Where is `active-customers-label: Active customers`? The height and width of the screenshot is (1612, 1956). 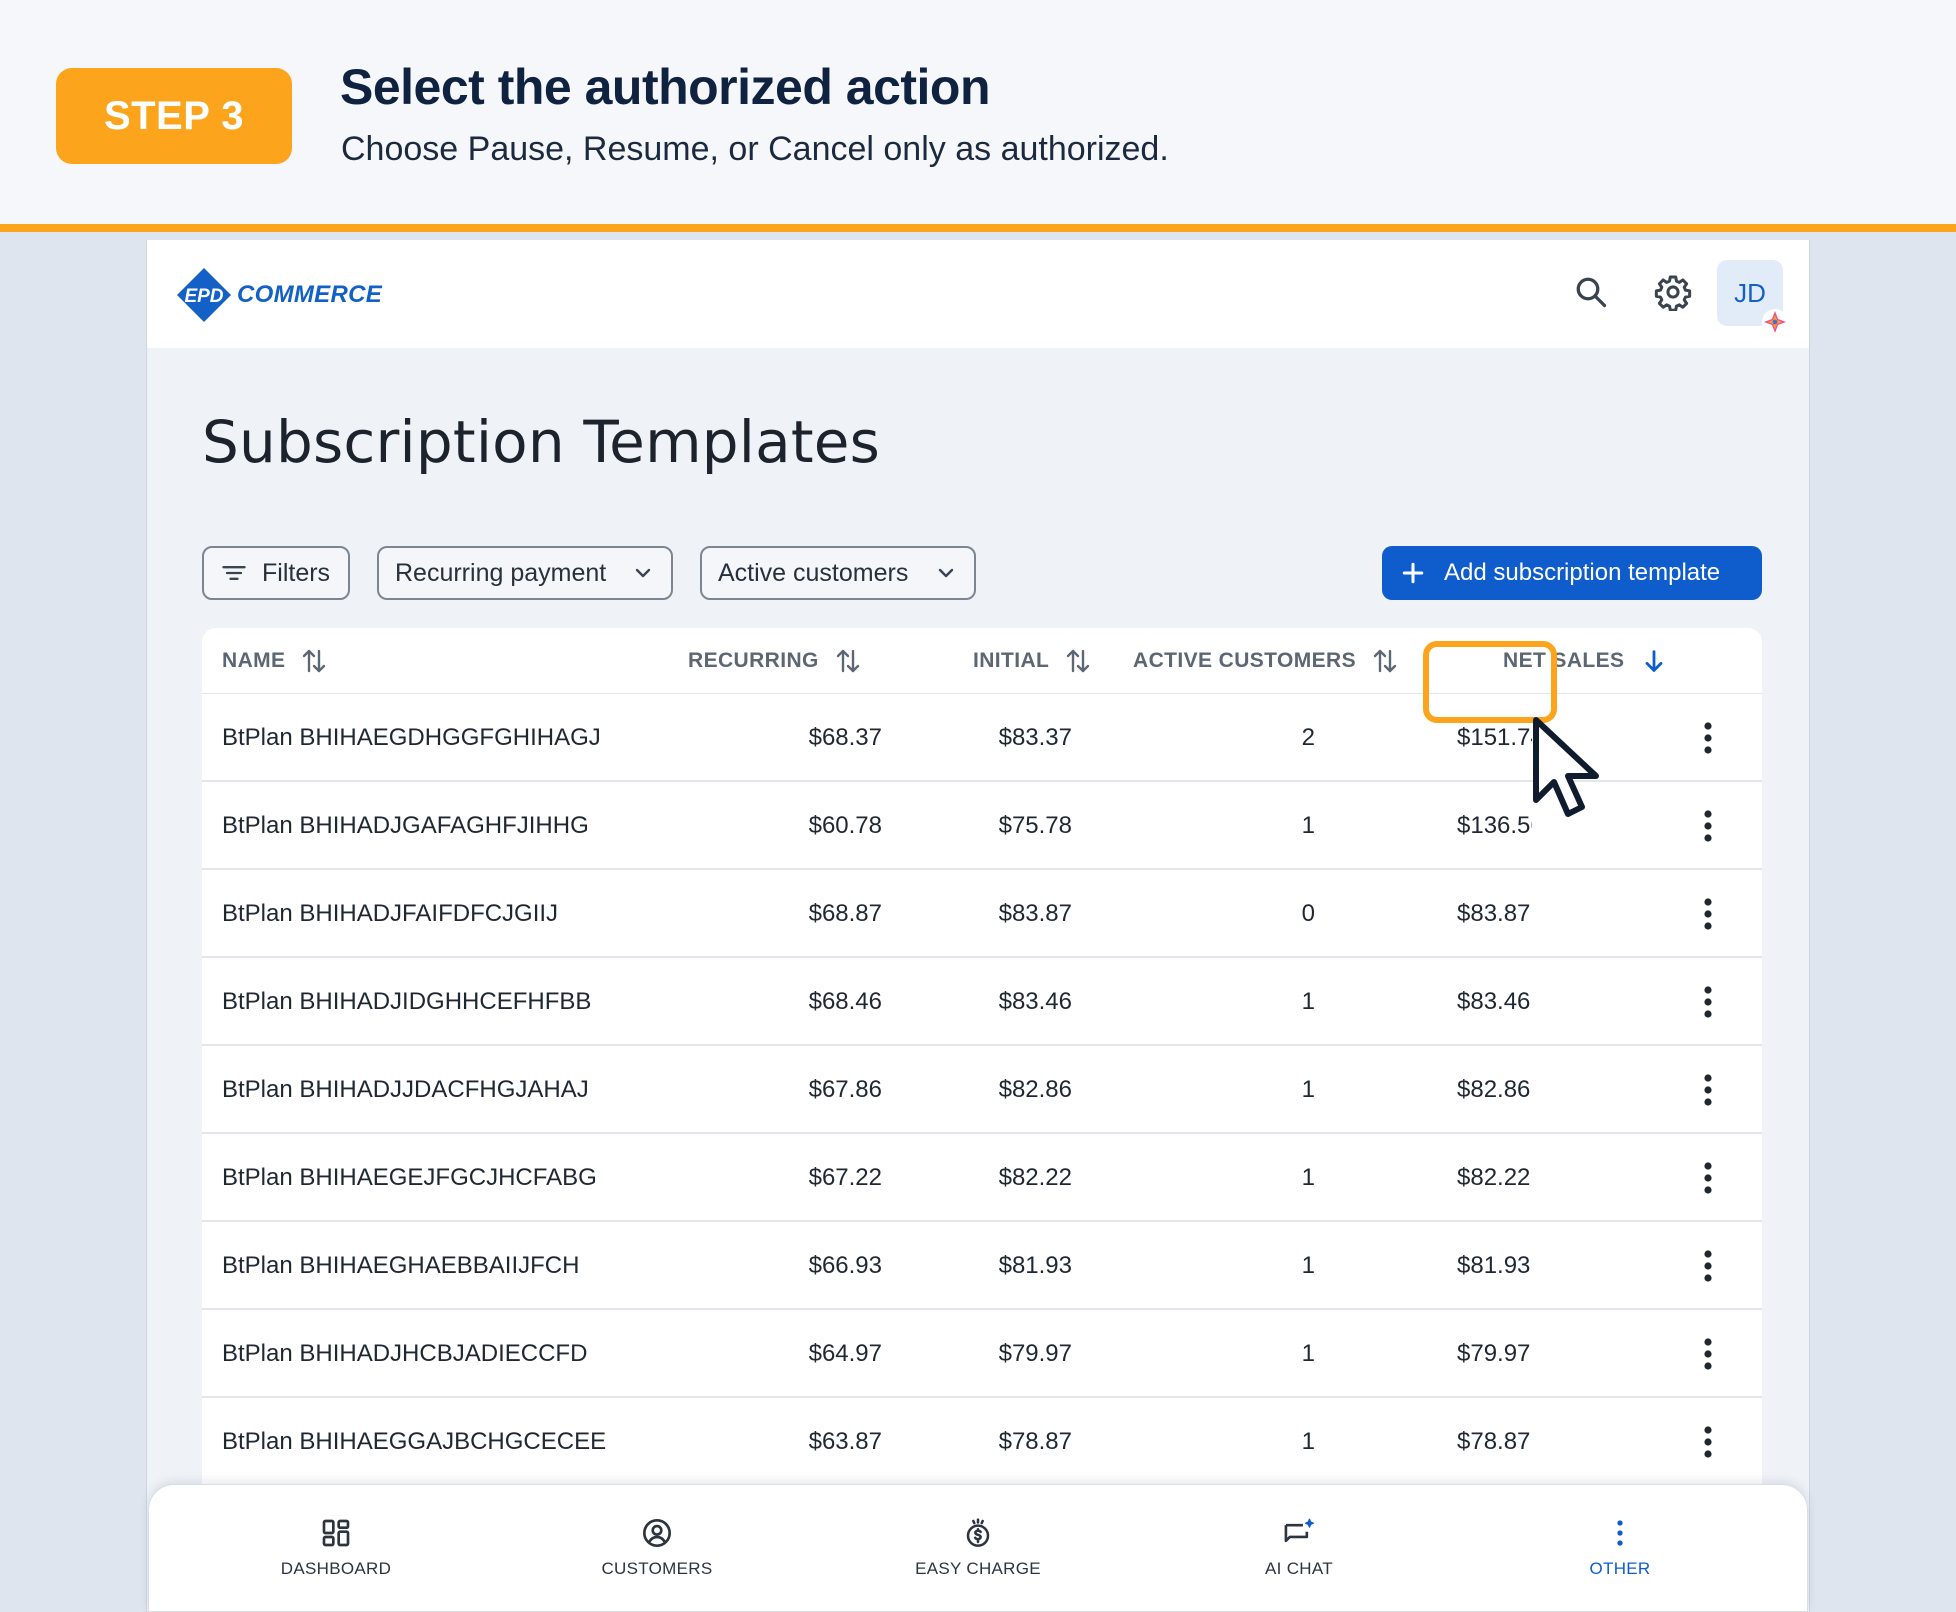
active-customers-label: Active customers is located at coordinates (813, 572).